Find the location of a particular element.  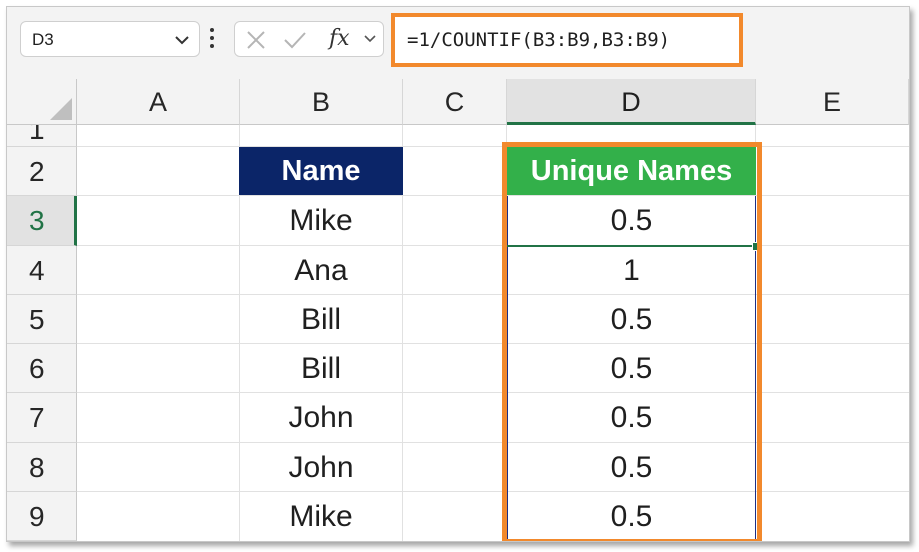

insert-function-icon: fx is located at coordinates (339, 38).